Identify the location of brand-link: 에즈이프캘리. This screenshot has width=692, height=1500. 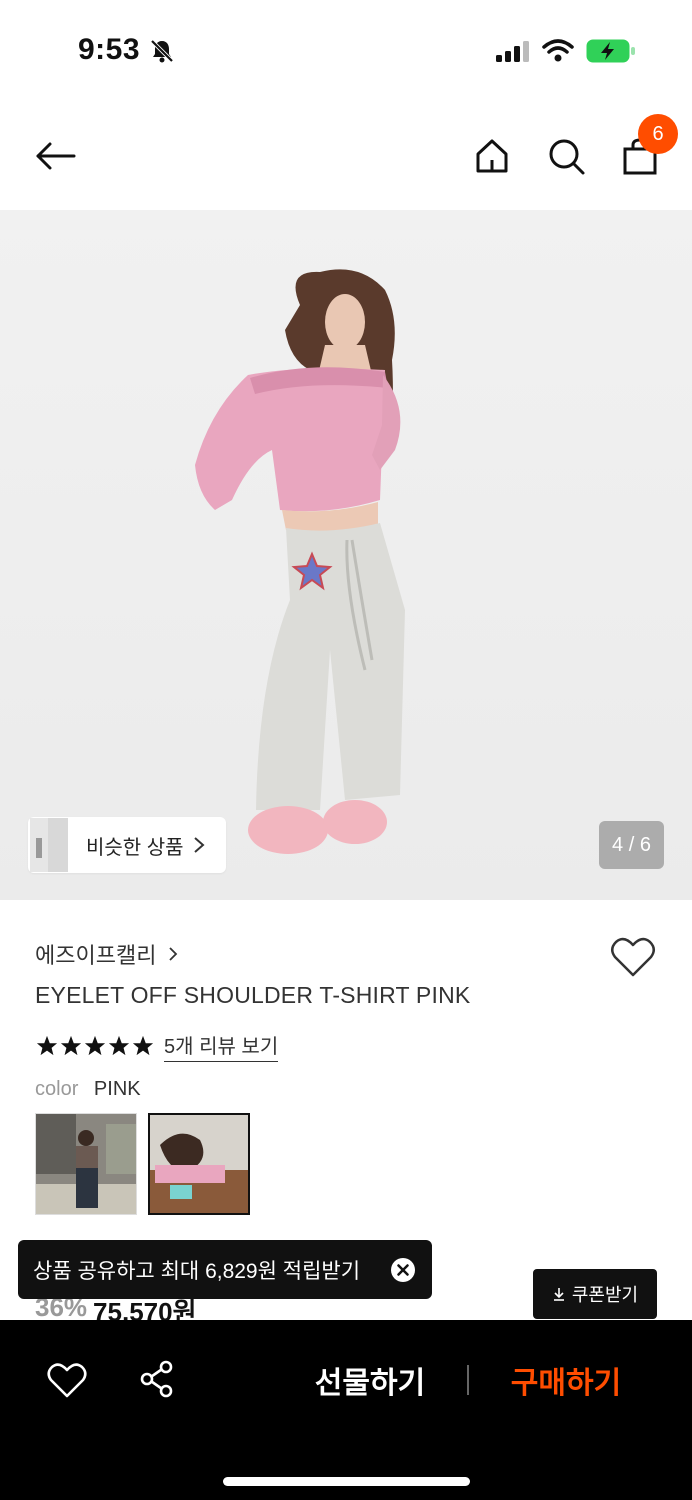
(106, 954).